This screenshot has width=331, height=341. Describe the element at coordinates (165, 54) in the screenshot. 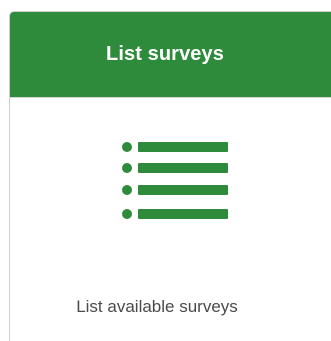

I see `card-title: List surveys` at that location.